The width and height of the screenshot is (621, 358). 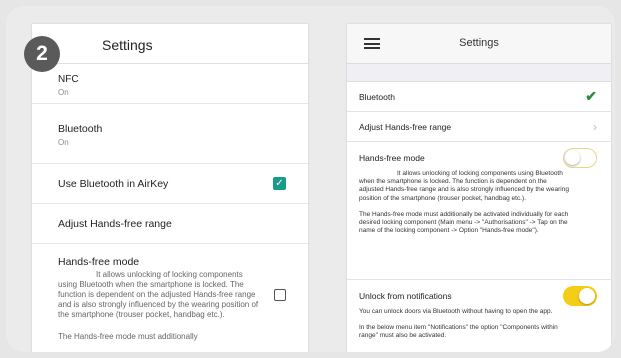 What do you see at coordinates (170, 134) in the screenshot?
I see `android-bluetooth-item: Bluetooth On` at bounding box center [170, 134].